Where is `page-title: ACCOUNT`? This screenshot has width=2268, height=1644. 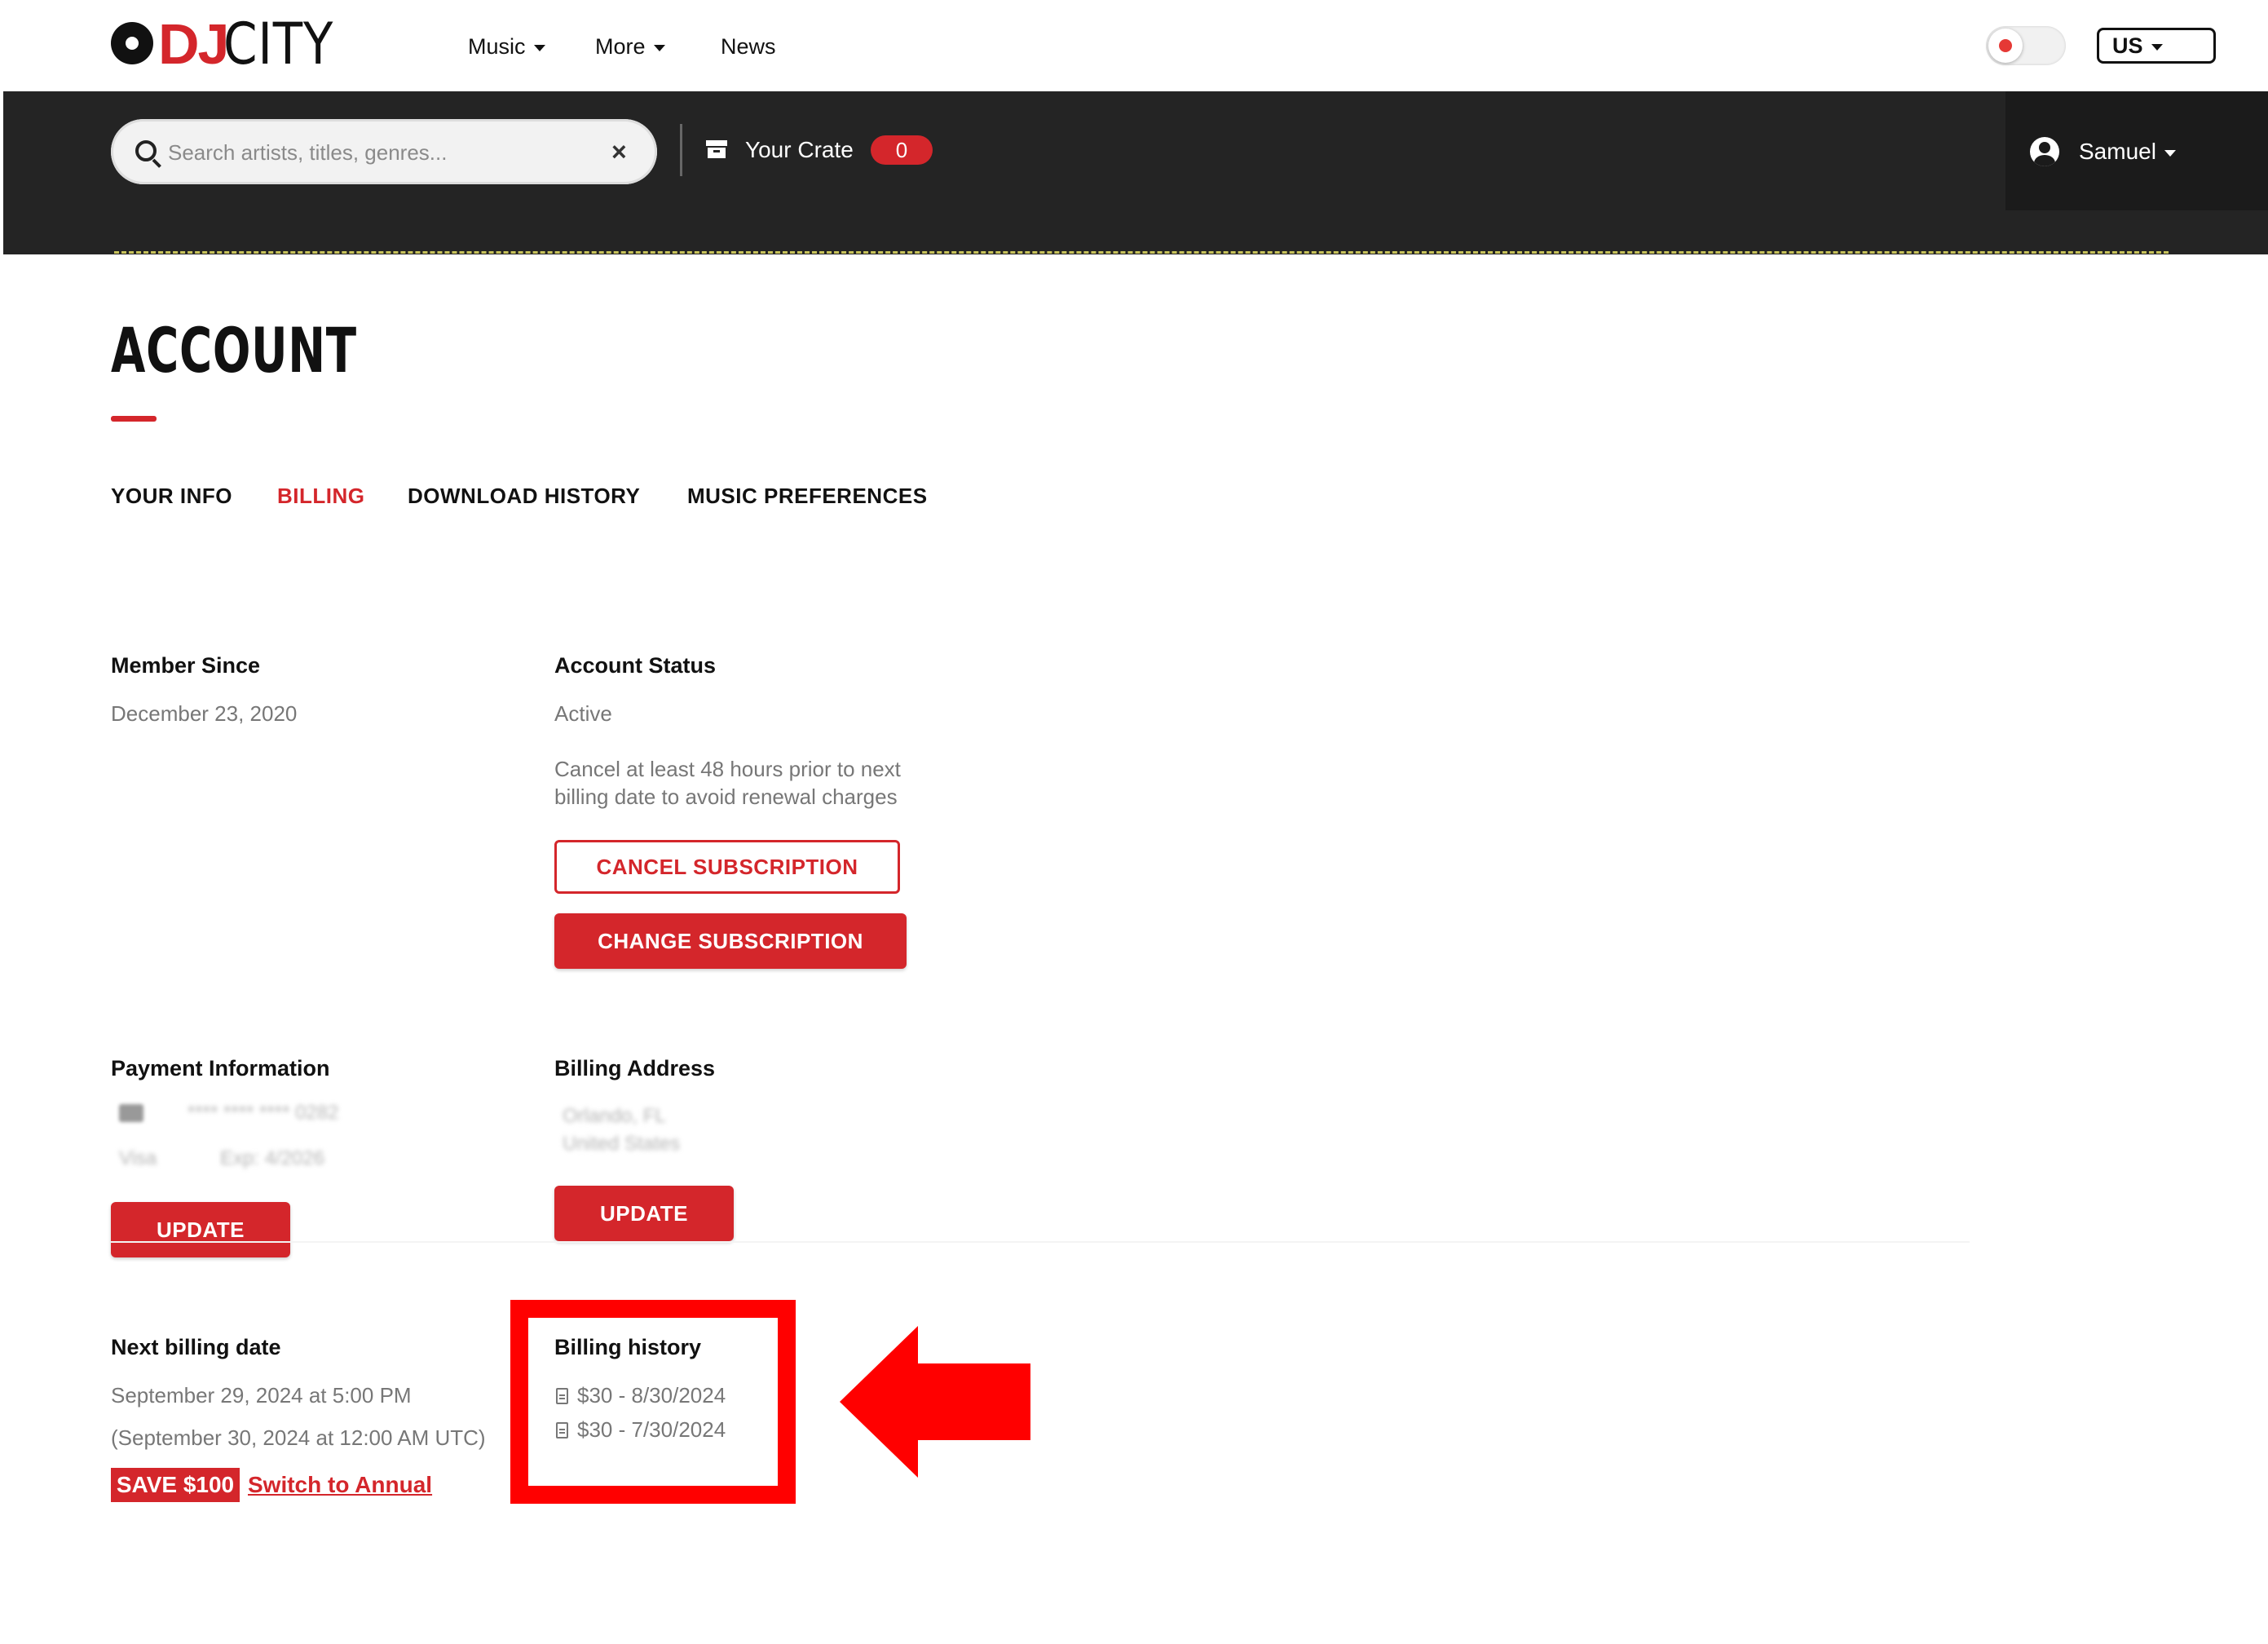 page-title: ACCOUNT is located at coordinates (234, 350).